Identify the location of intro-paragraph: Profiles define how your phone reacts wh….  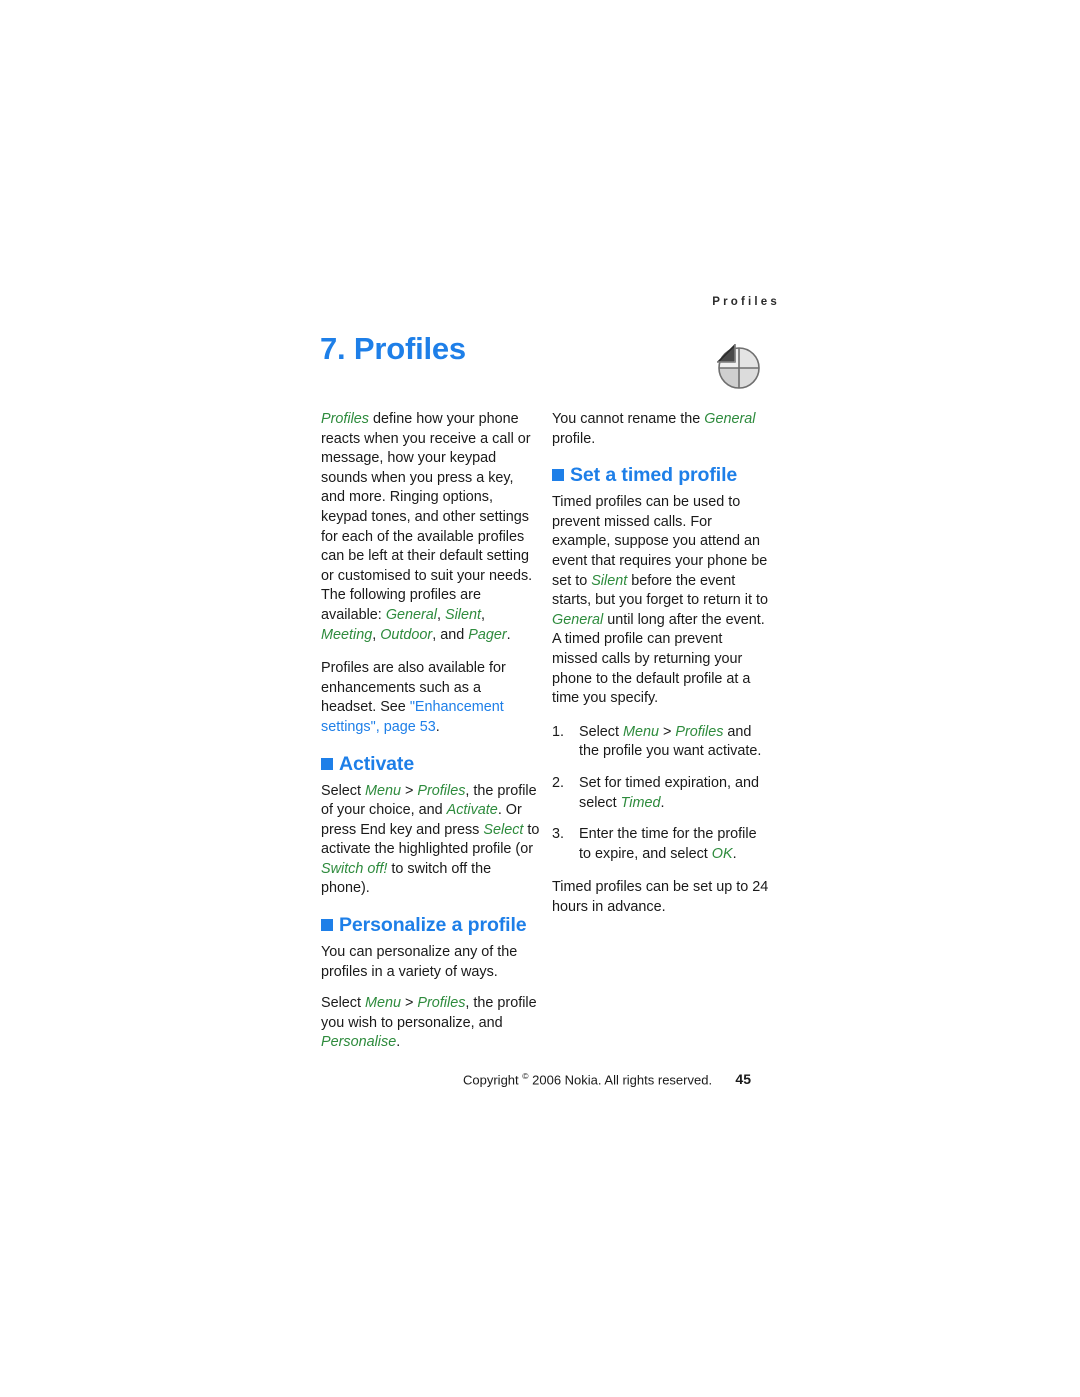
(430, 527).